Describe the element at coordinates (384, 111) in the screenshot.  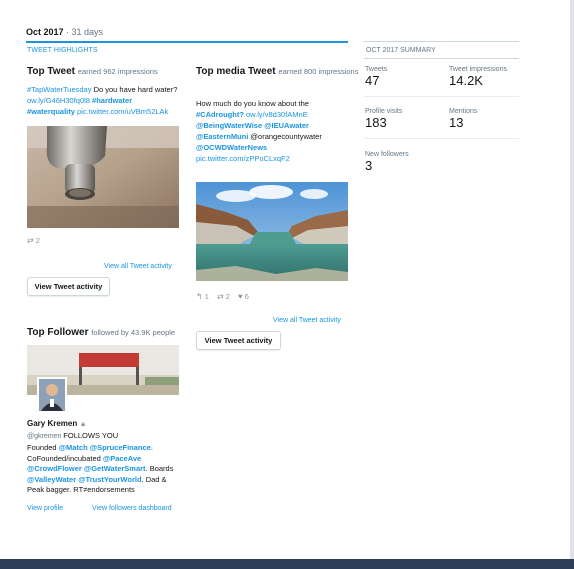
I see `profile-visits-label: Profile visits` at that location.